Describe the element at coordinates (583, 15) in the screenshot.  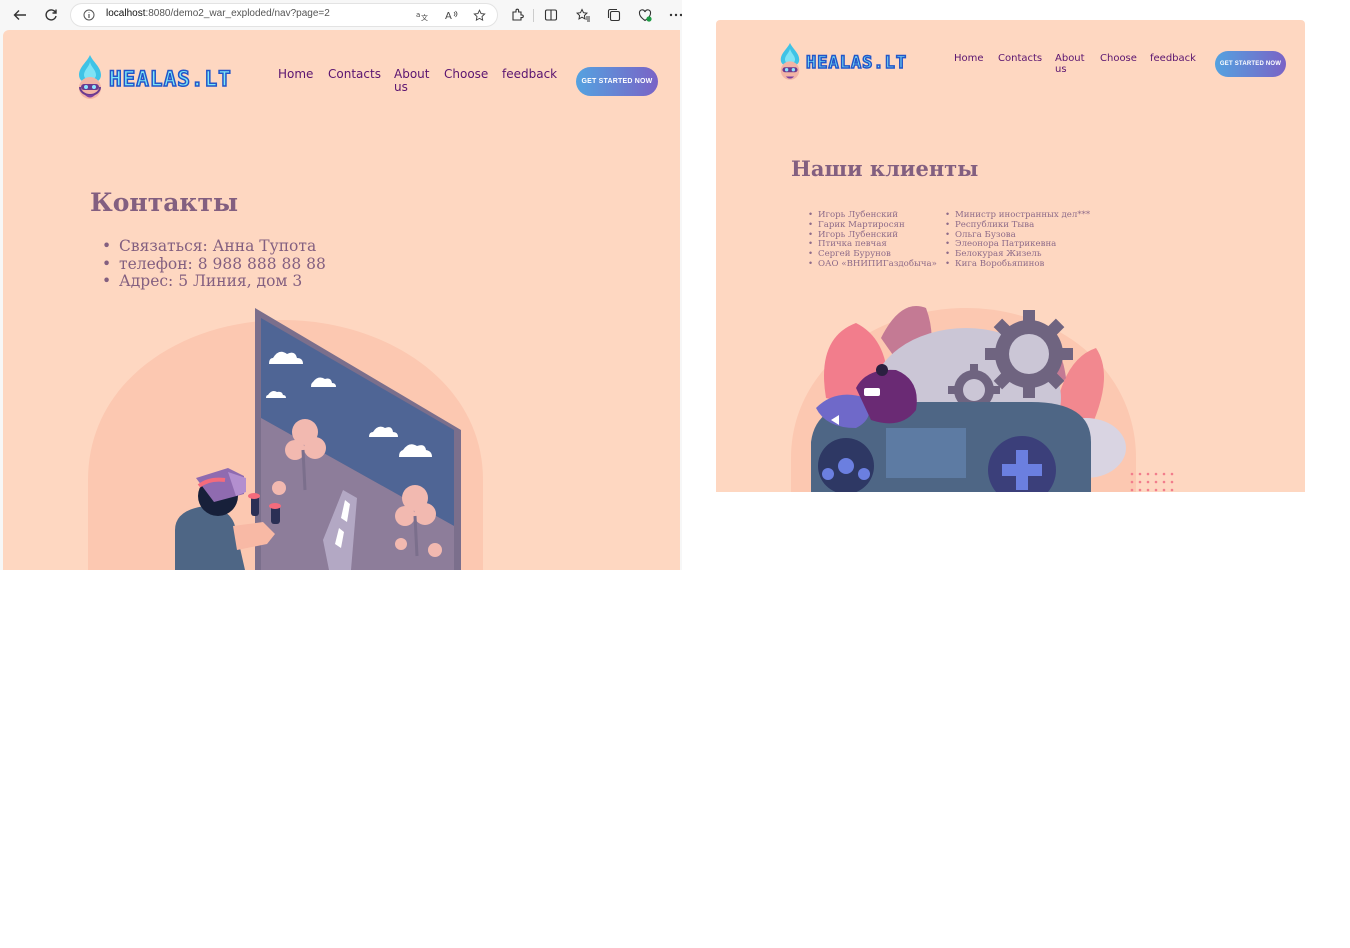
I see `favorites-icon` at that location.